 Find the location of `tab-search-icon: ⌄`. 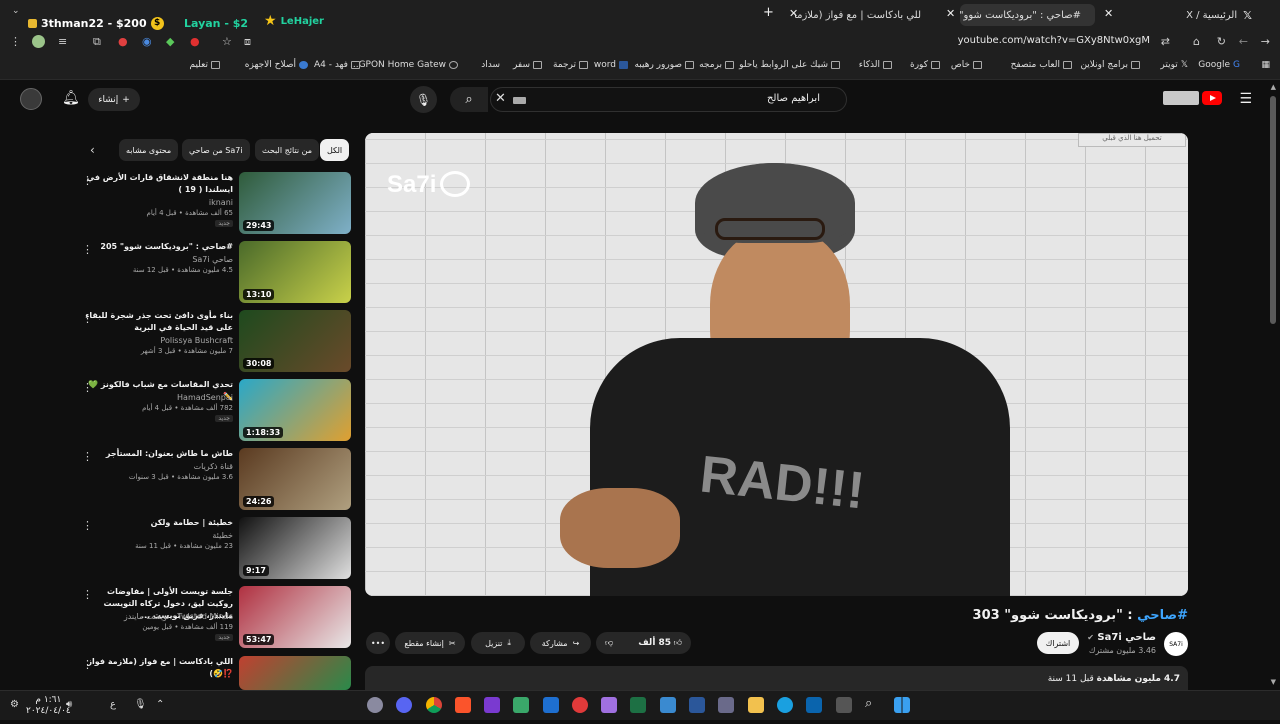

tab-search-icon: ⌄ is located at coordinates (16, 11).